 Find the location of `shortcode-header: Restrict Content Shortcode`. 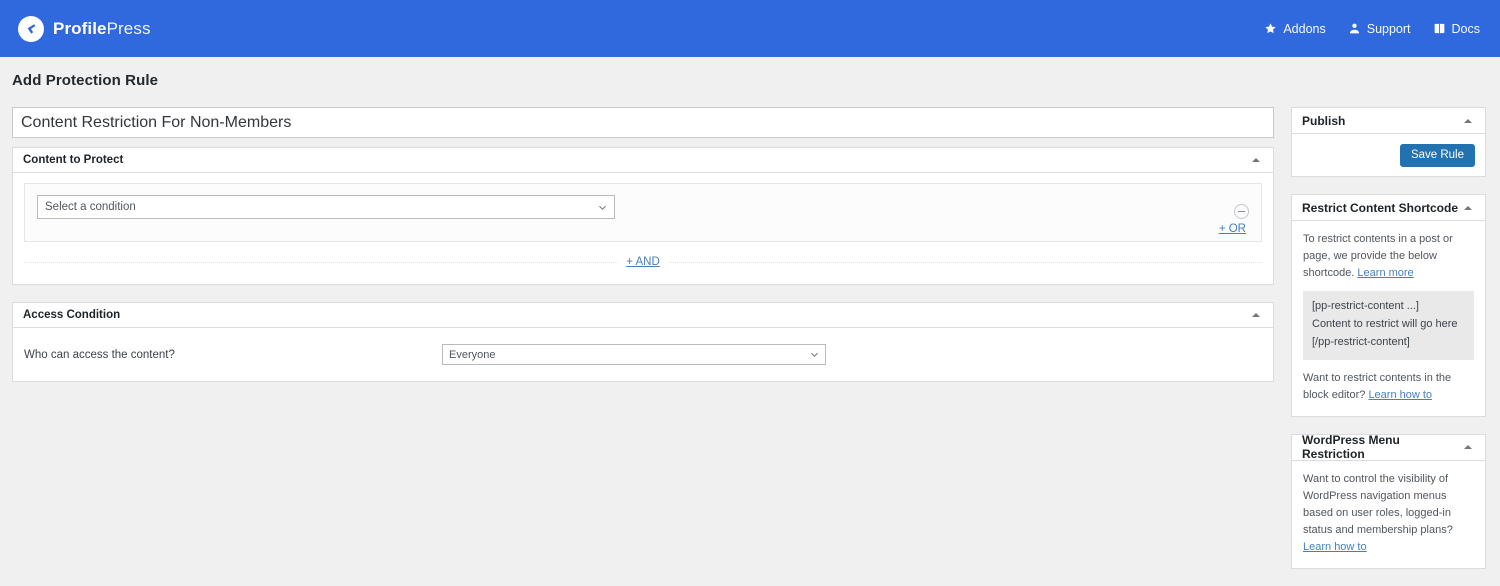

shortcode-header: Restrict Content Shortcode is located at coordinates (1388, 208).